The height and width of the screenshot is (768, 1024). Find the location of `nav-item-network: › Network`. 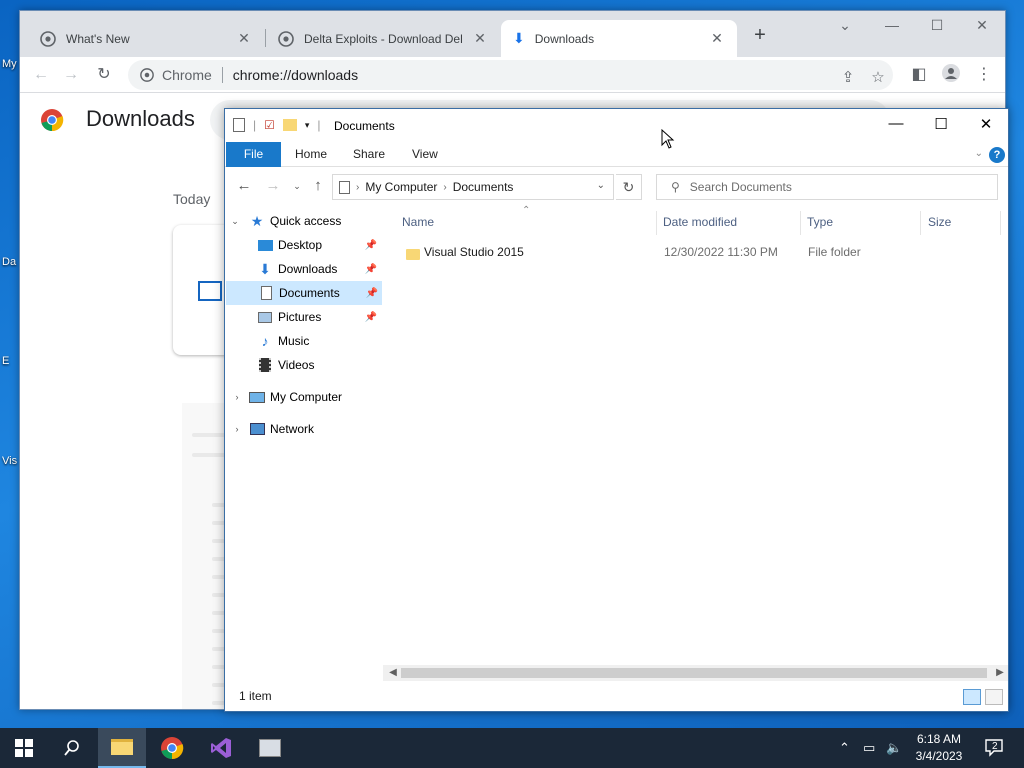

nav-item-network: › Network is located at coordinates (304, 429).